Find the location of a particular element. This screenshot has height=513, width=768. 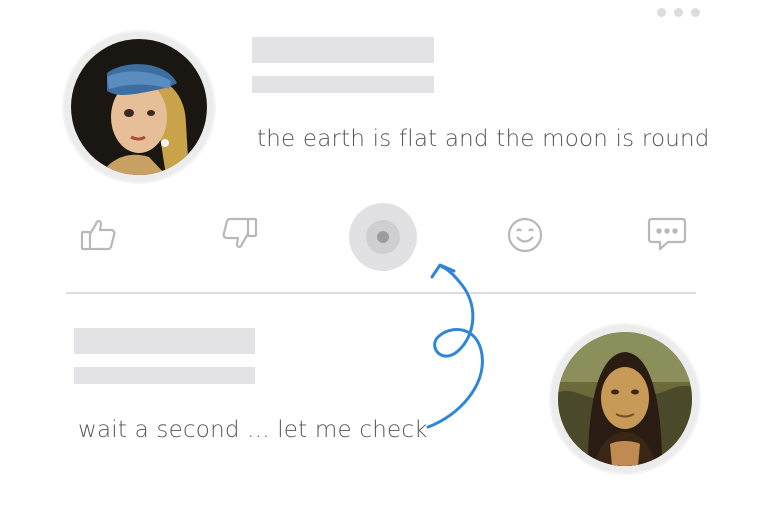

record-button is located at coordinates (383, 237).